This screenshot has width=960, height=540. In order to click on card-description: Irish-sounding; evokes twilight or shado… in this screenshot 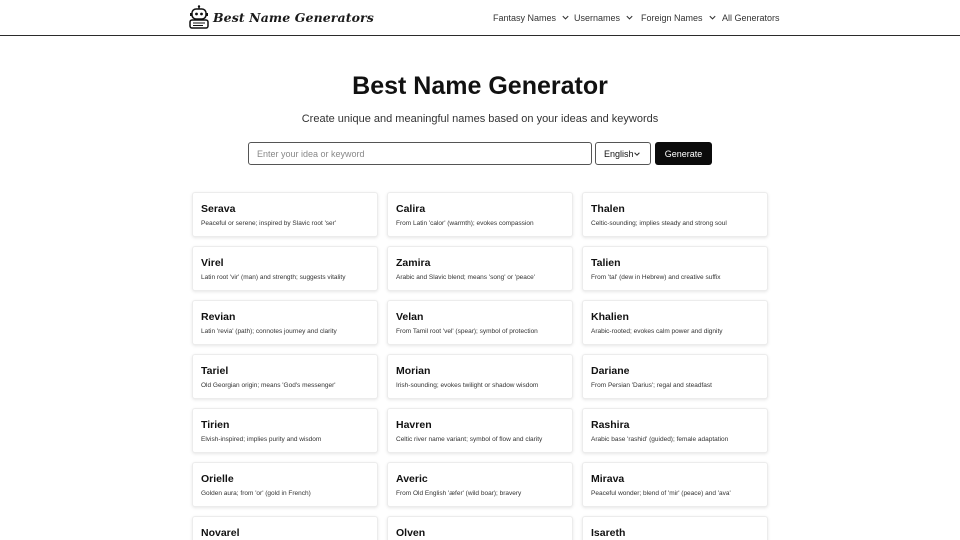, I will do `click(467, 385)`.